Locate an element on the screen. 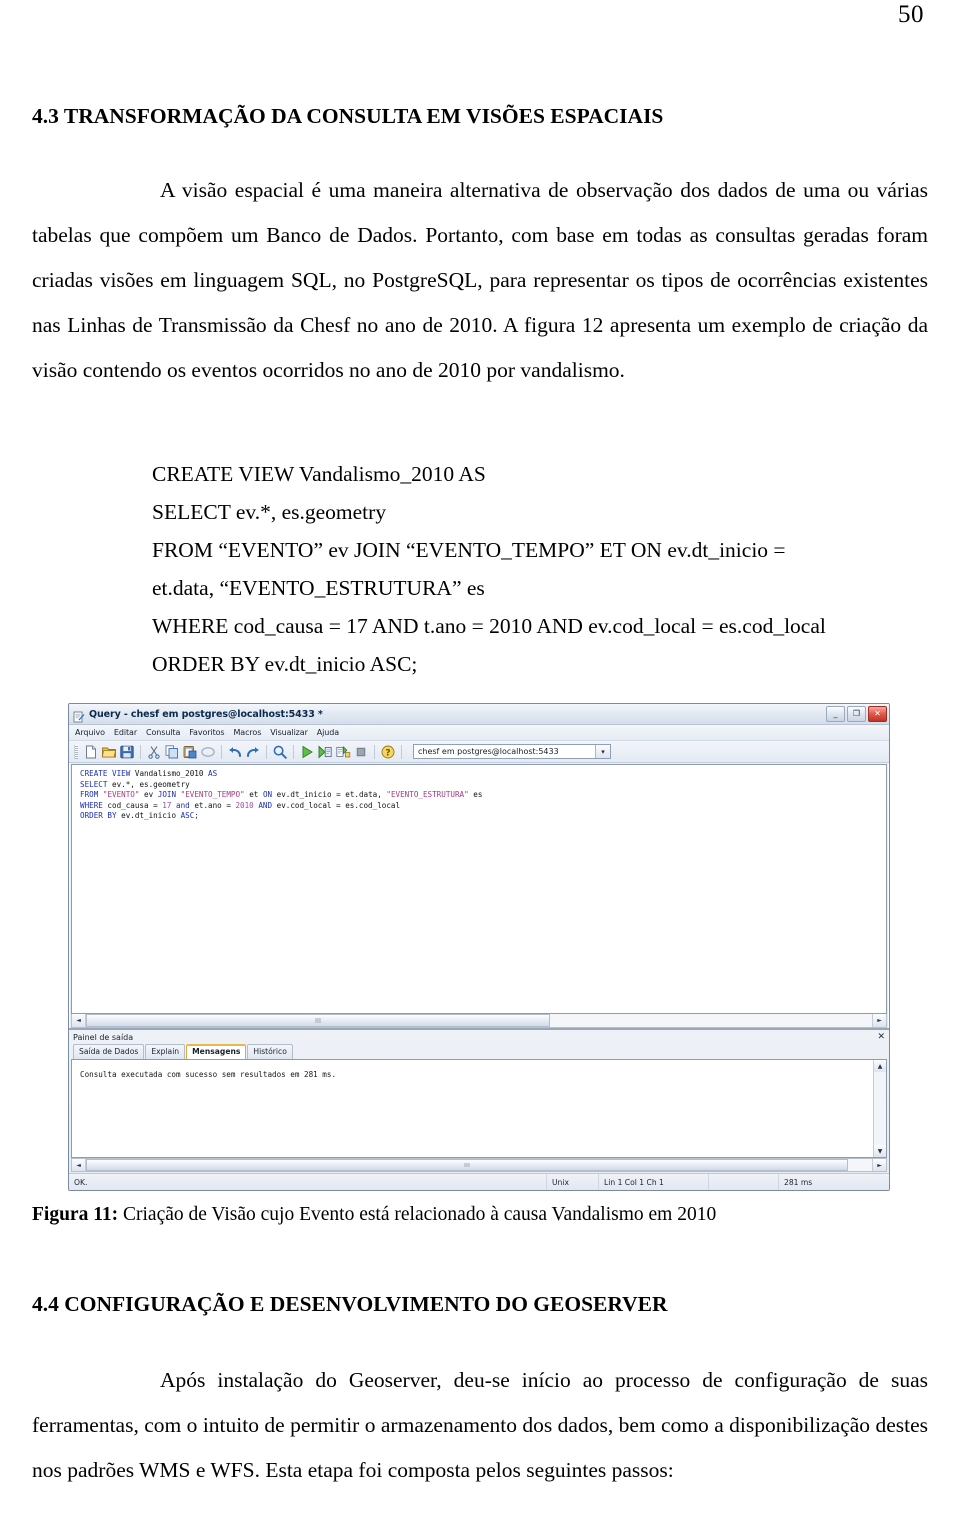  tab-explain: Explain is located at coordinates (165, 1051).